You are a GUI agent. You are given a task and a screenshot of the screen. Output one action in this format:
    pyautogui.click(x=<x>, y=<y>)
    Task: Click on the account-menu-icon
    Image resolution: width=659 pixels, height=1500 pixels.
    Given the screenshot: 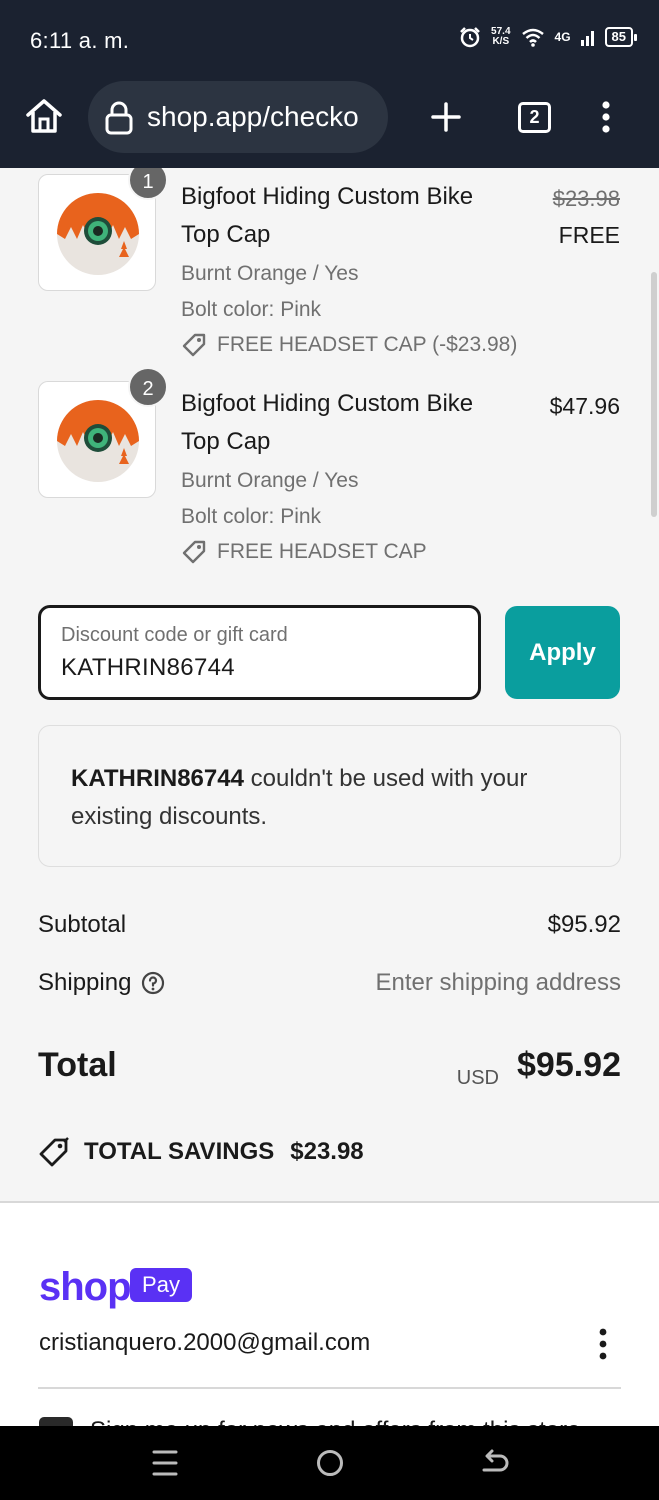 What is the action you would take?
    pyautogui.click(x=603, y=1344)
    